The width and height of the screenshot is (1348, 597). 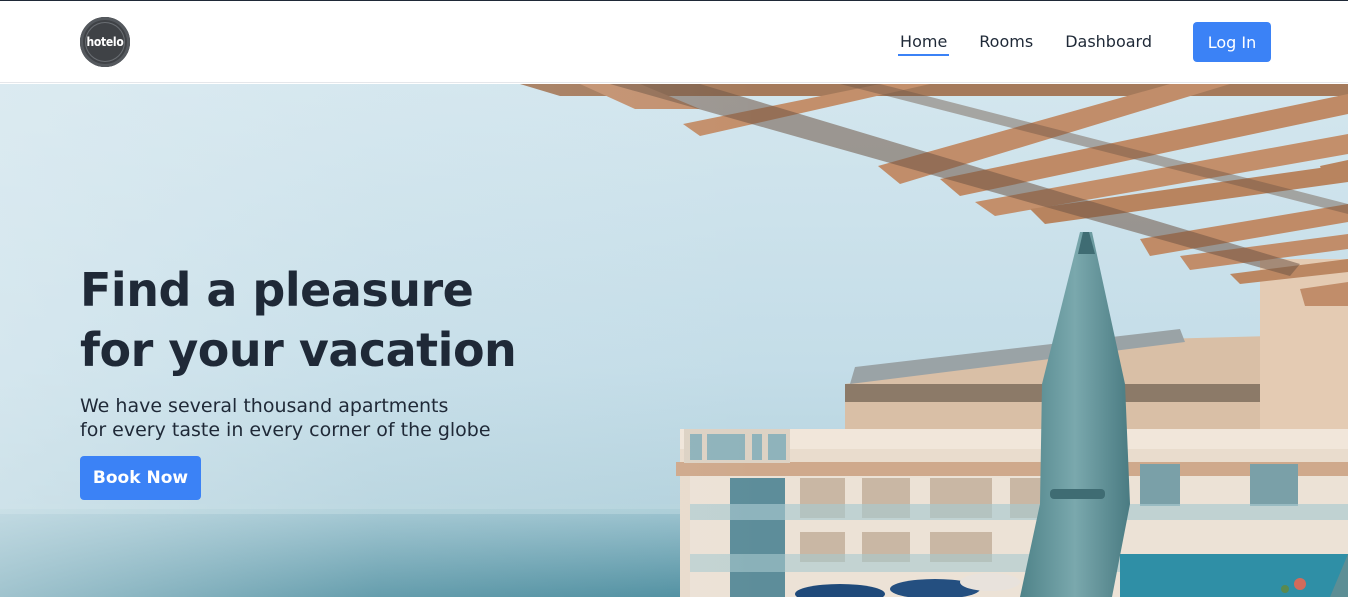 What do you see at coordinates (298, 320) in the screenshot?
I see `hero-title: Find a pleasure for your vacation` at bounding box center [298, 320].